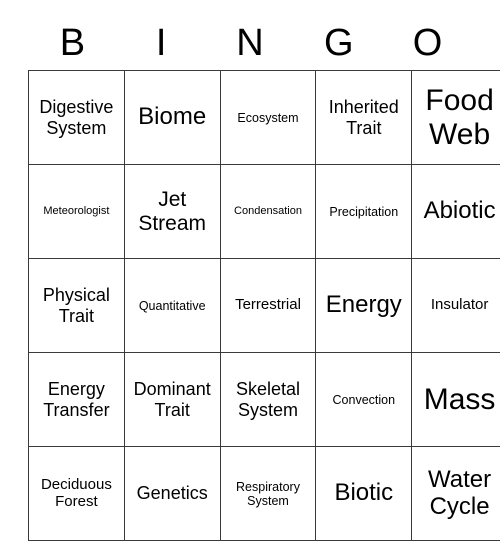 The width and height of the screenshot is (500, 544). What do you see at coordinates (76, 493) in the screenshot?
I see `bingo-cell-b5: Deciduous Forest` at bounding box center [76, 493].